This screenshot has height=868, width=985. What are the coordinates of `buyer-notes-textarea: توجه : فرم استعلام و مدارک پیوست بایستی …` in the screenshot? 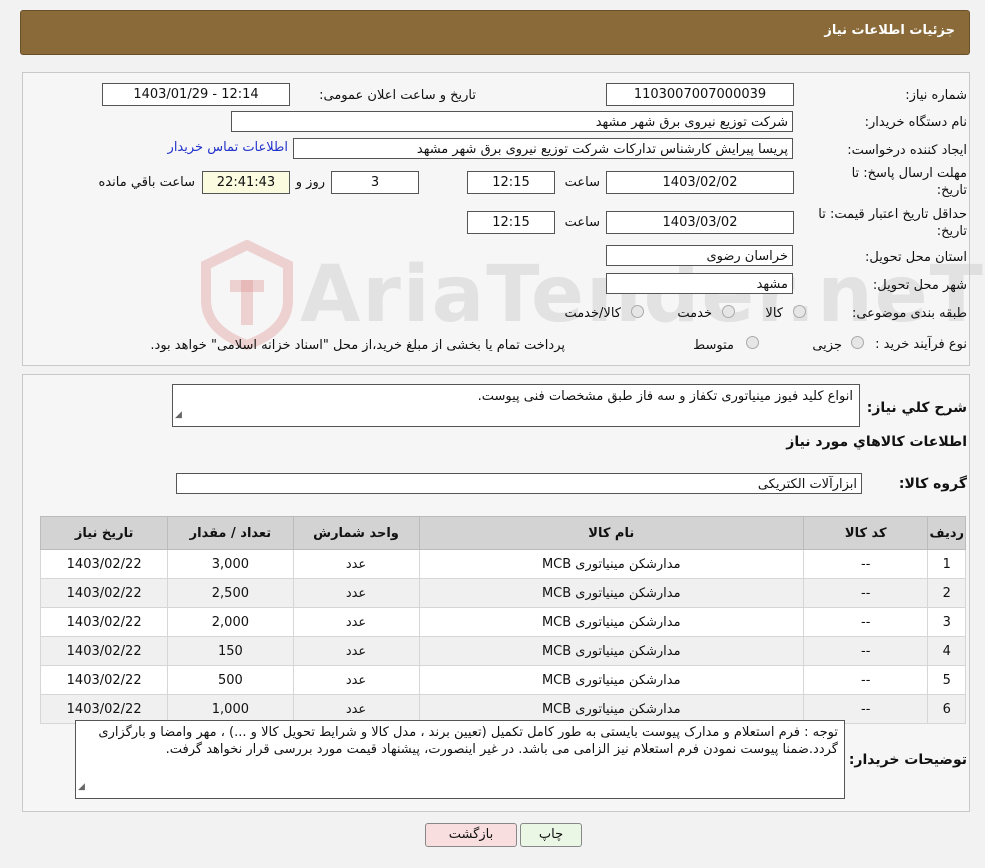 It's located at (460, 759).